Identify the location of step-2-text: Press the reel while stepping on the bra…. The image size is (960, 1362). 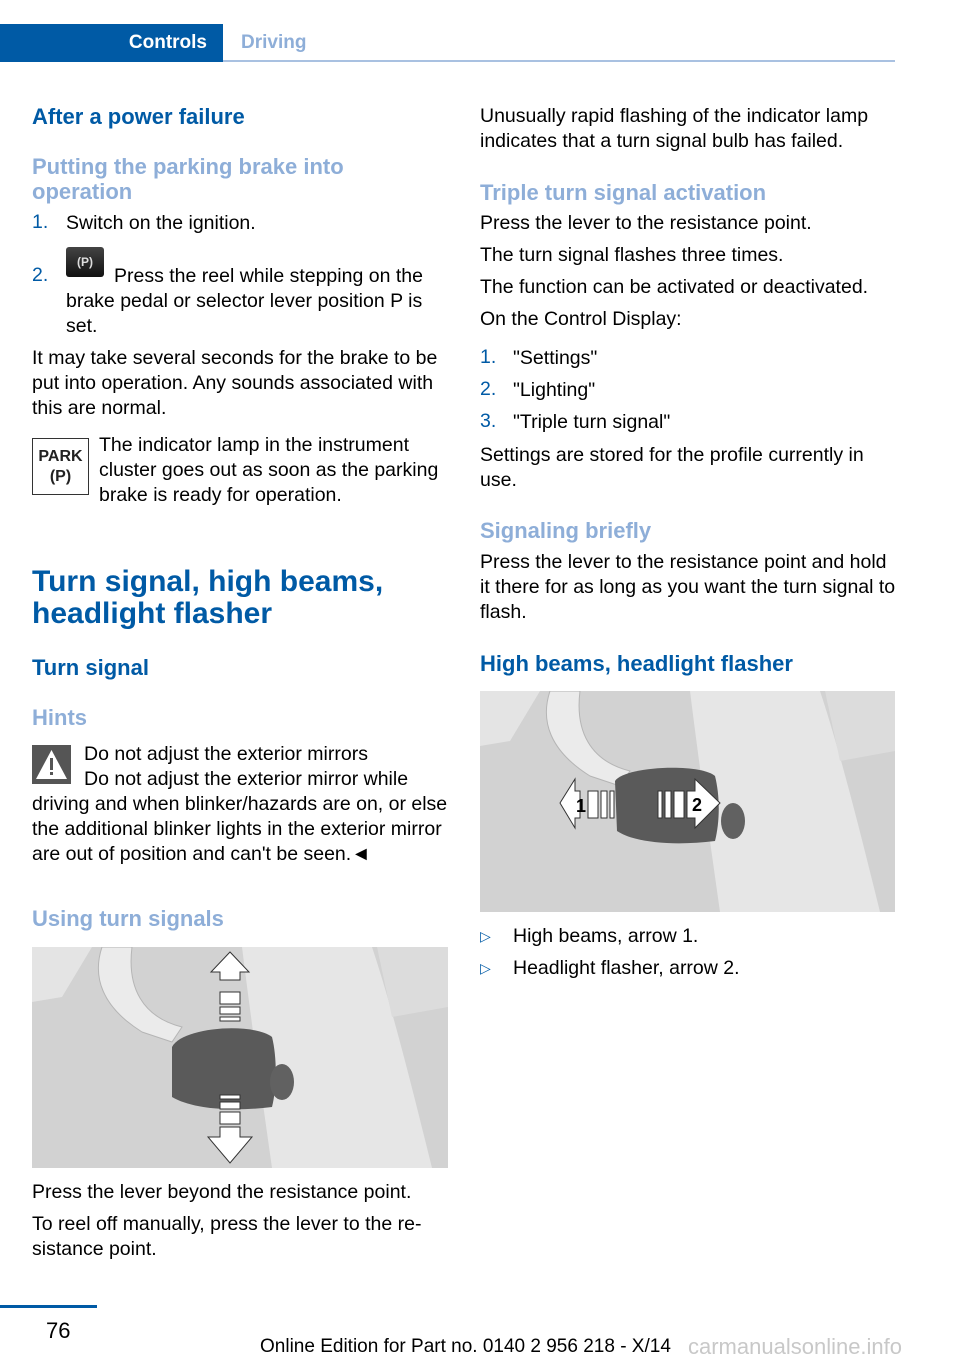
(244, 301).